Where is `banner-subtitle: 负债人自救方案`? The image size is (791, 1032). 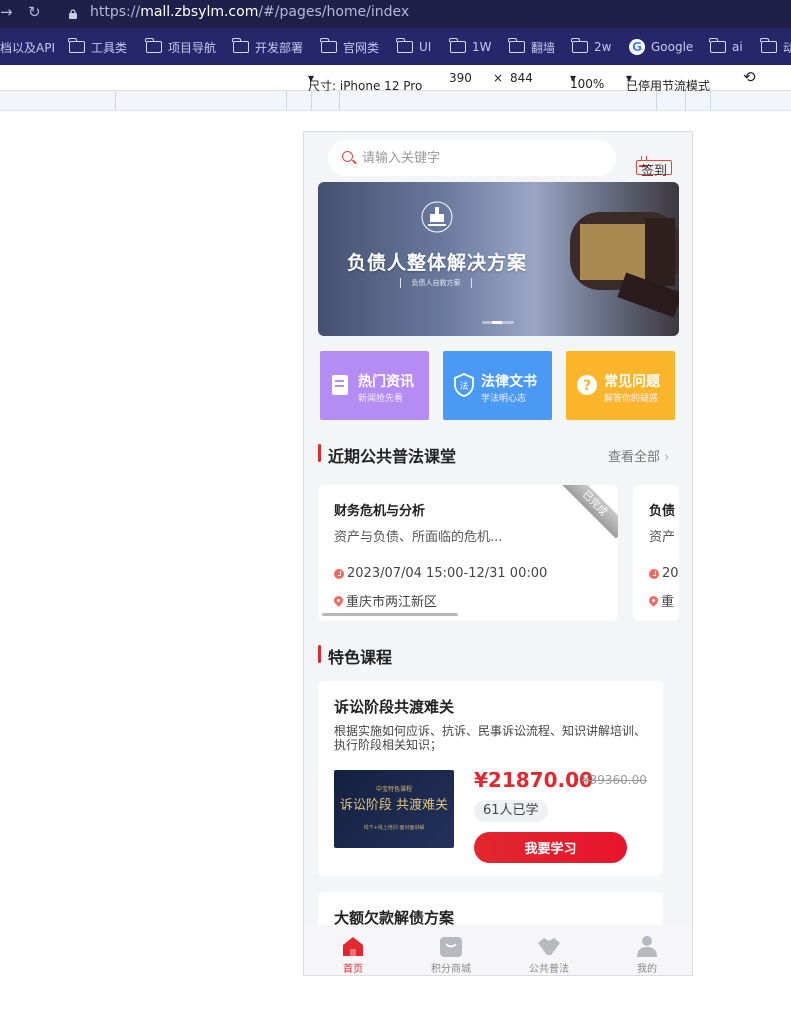 banner-subtitle: 负债人自救方案 is located at coordinates (436, 283).